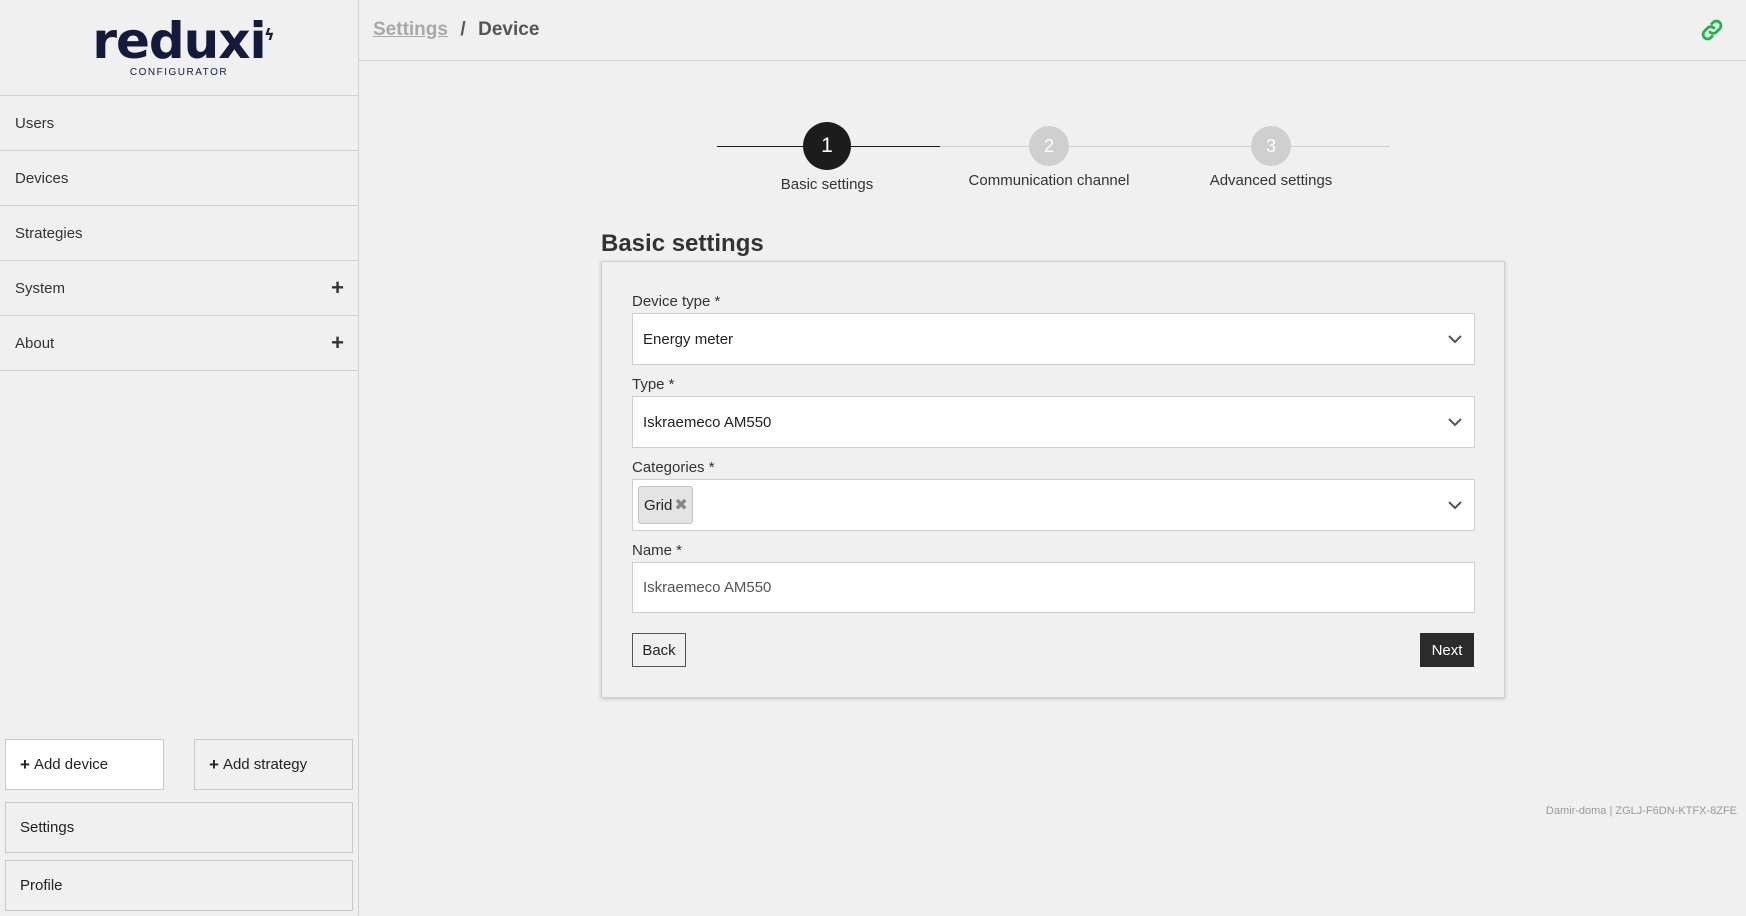 The width and height of the screenshot is (1746, 916). What do you see at coordinates (41, 885) in the screenshot?
I see `profile-label: Profile` at bounding box center [41, 885].